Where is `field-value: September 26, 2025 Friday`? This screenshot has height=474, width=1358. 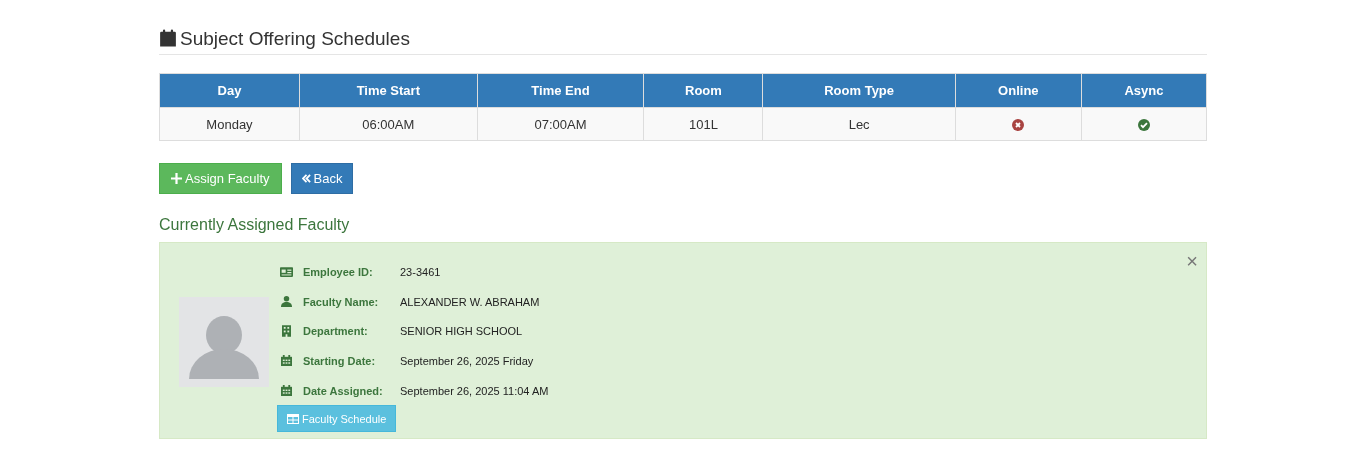
field-value: September 26, 2025 Friday is located at coordinates (467, 360).